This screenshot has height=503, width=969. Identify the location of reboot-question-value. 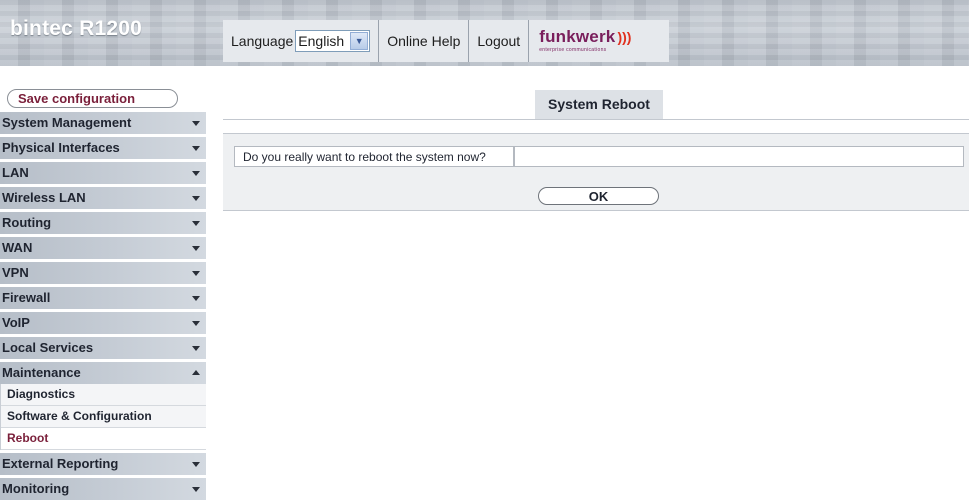
(739, 156).